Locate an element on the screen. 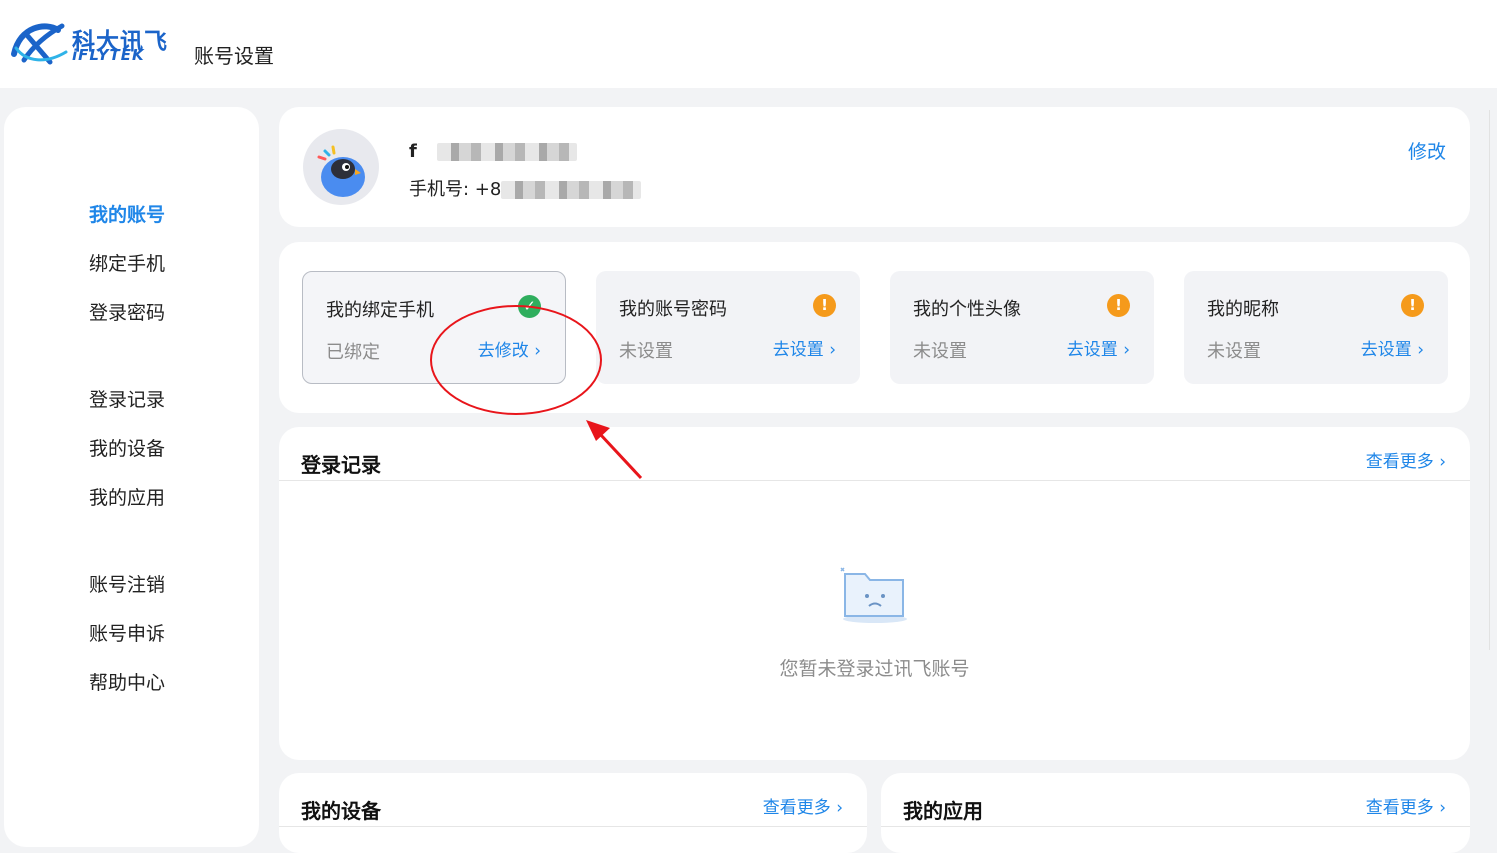  bind-item-title: 我的个性头像 is located at coordinates (967, 309).